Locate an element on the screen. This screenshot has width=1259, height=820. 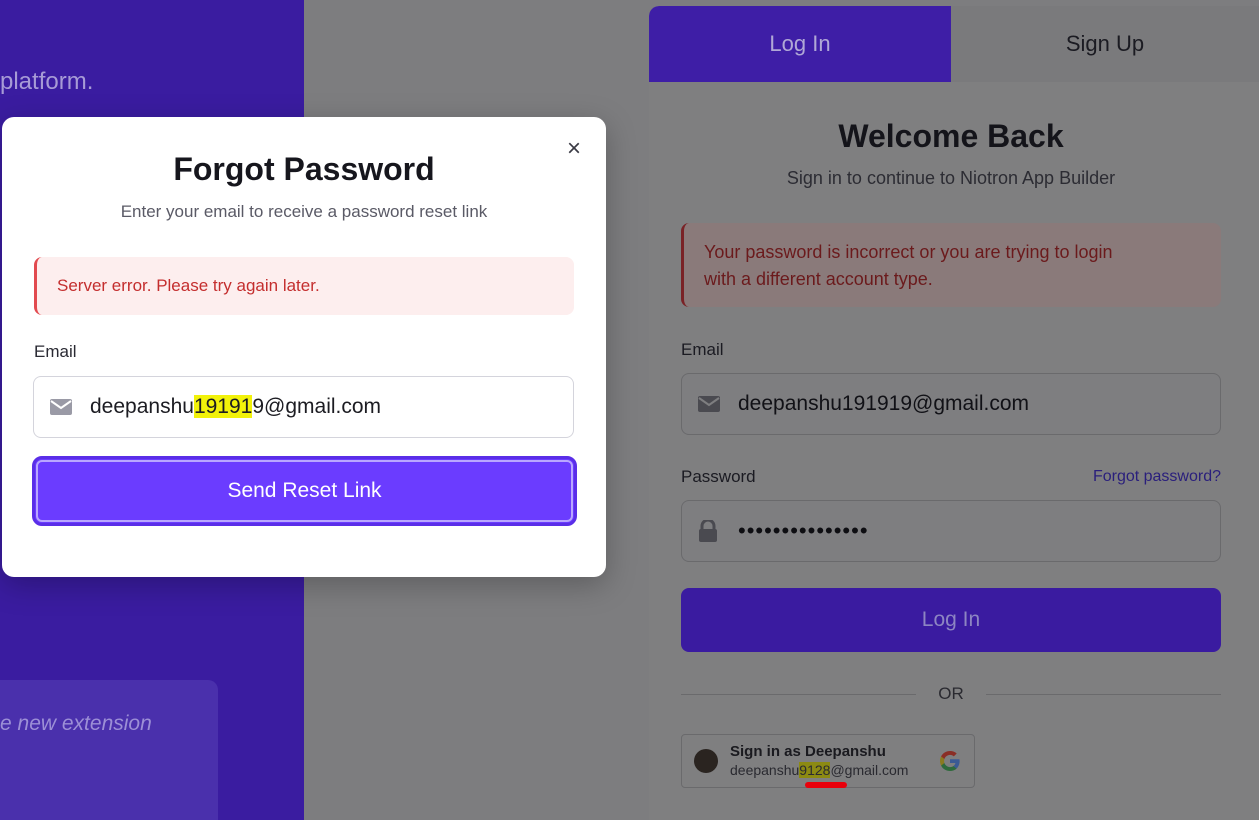
email-field: deepanshu191919@gmail.com is located at coordinates (951, 404).